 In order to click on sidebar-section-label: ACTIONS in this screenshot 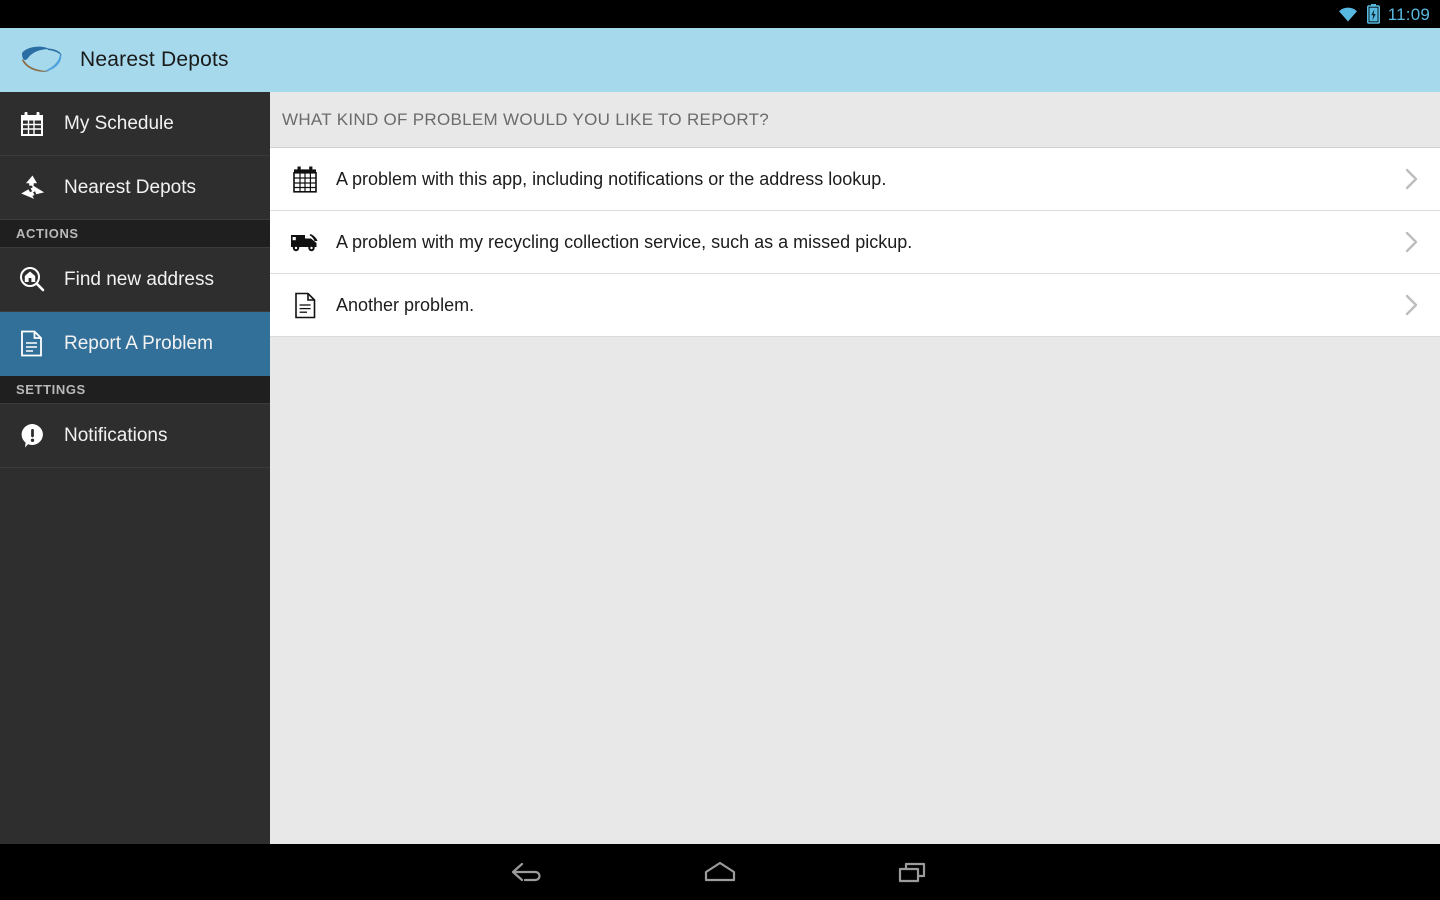, I will do `click(47, 233)`.